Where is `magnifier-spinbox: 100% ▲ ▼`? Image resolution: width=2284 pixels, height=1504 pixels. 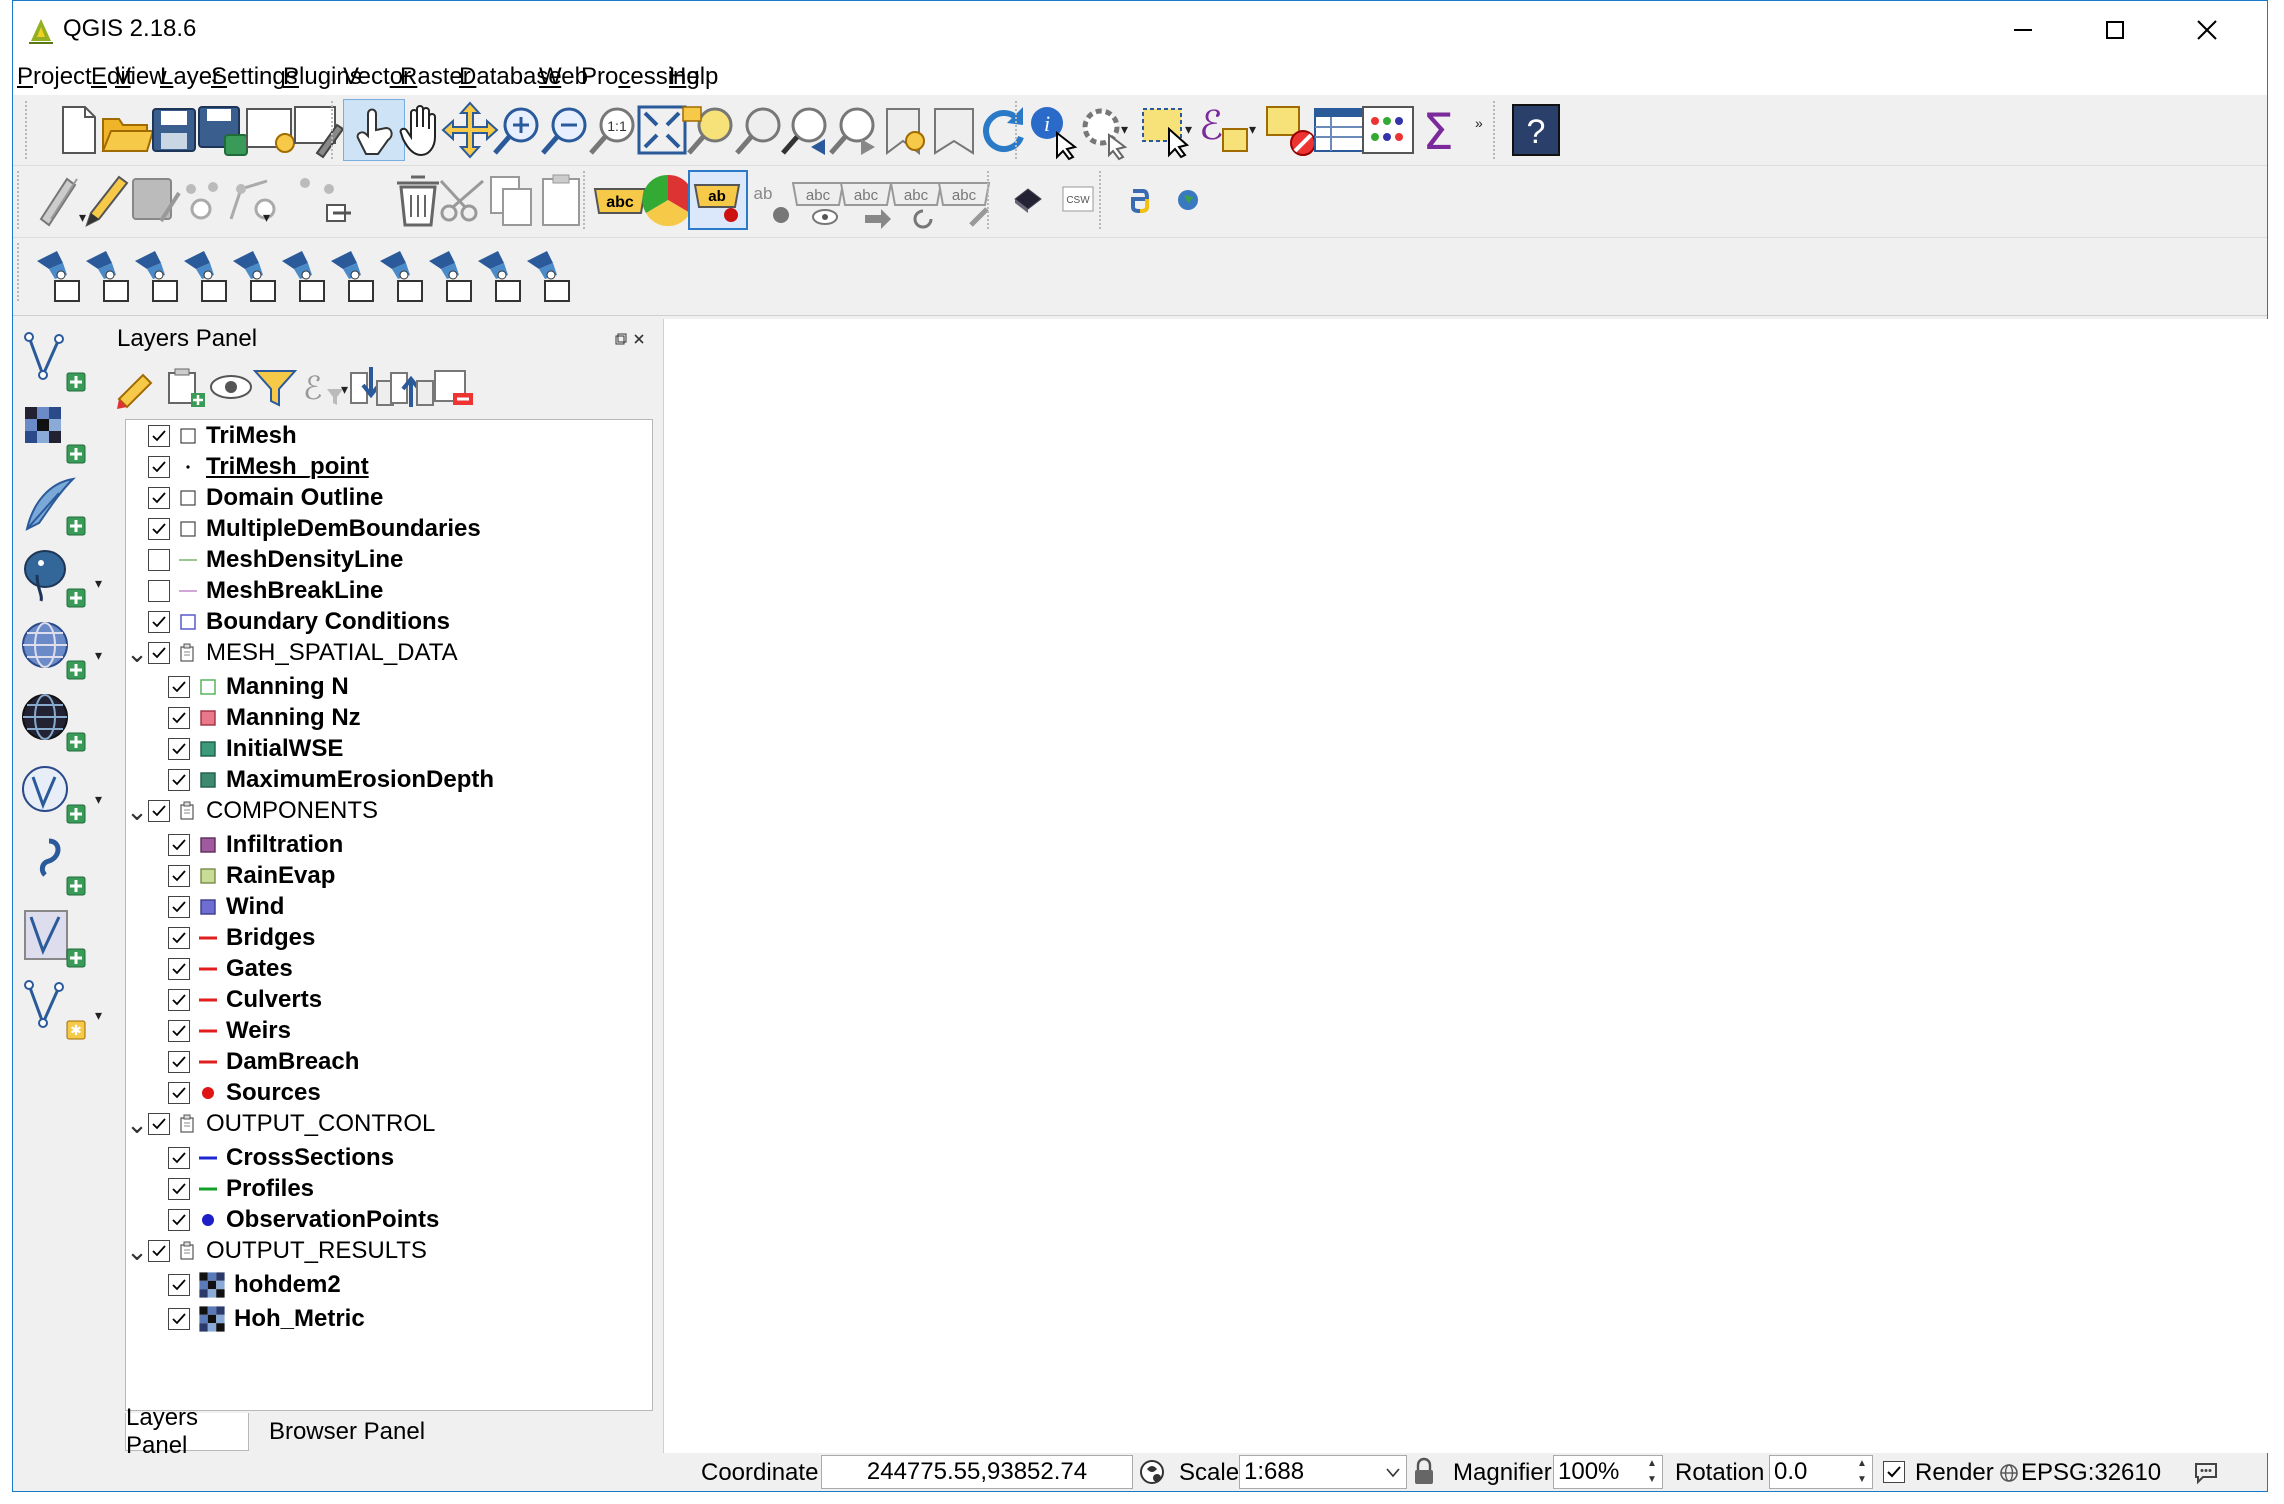 magnifier-spinbox: 100% ▲ ▼ is located at coordinates (1608, 1472).